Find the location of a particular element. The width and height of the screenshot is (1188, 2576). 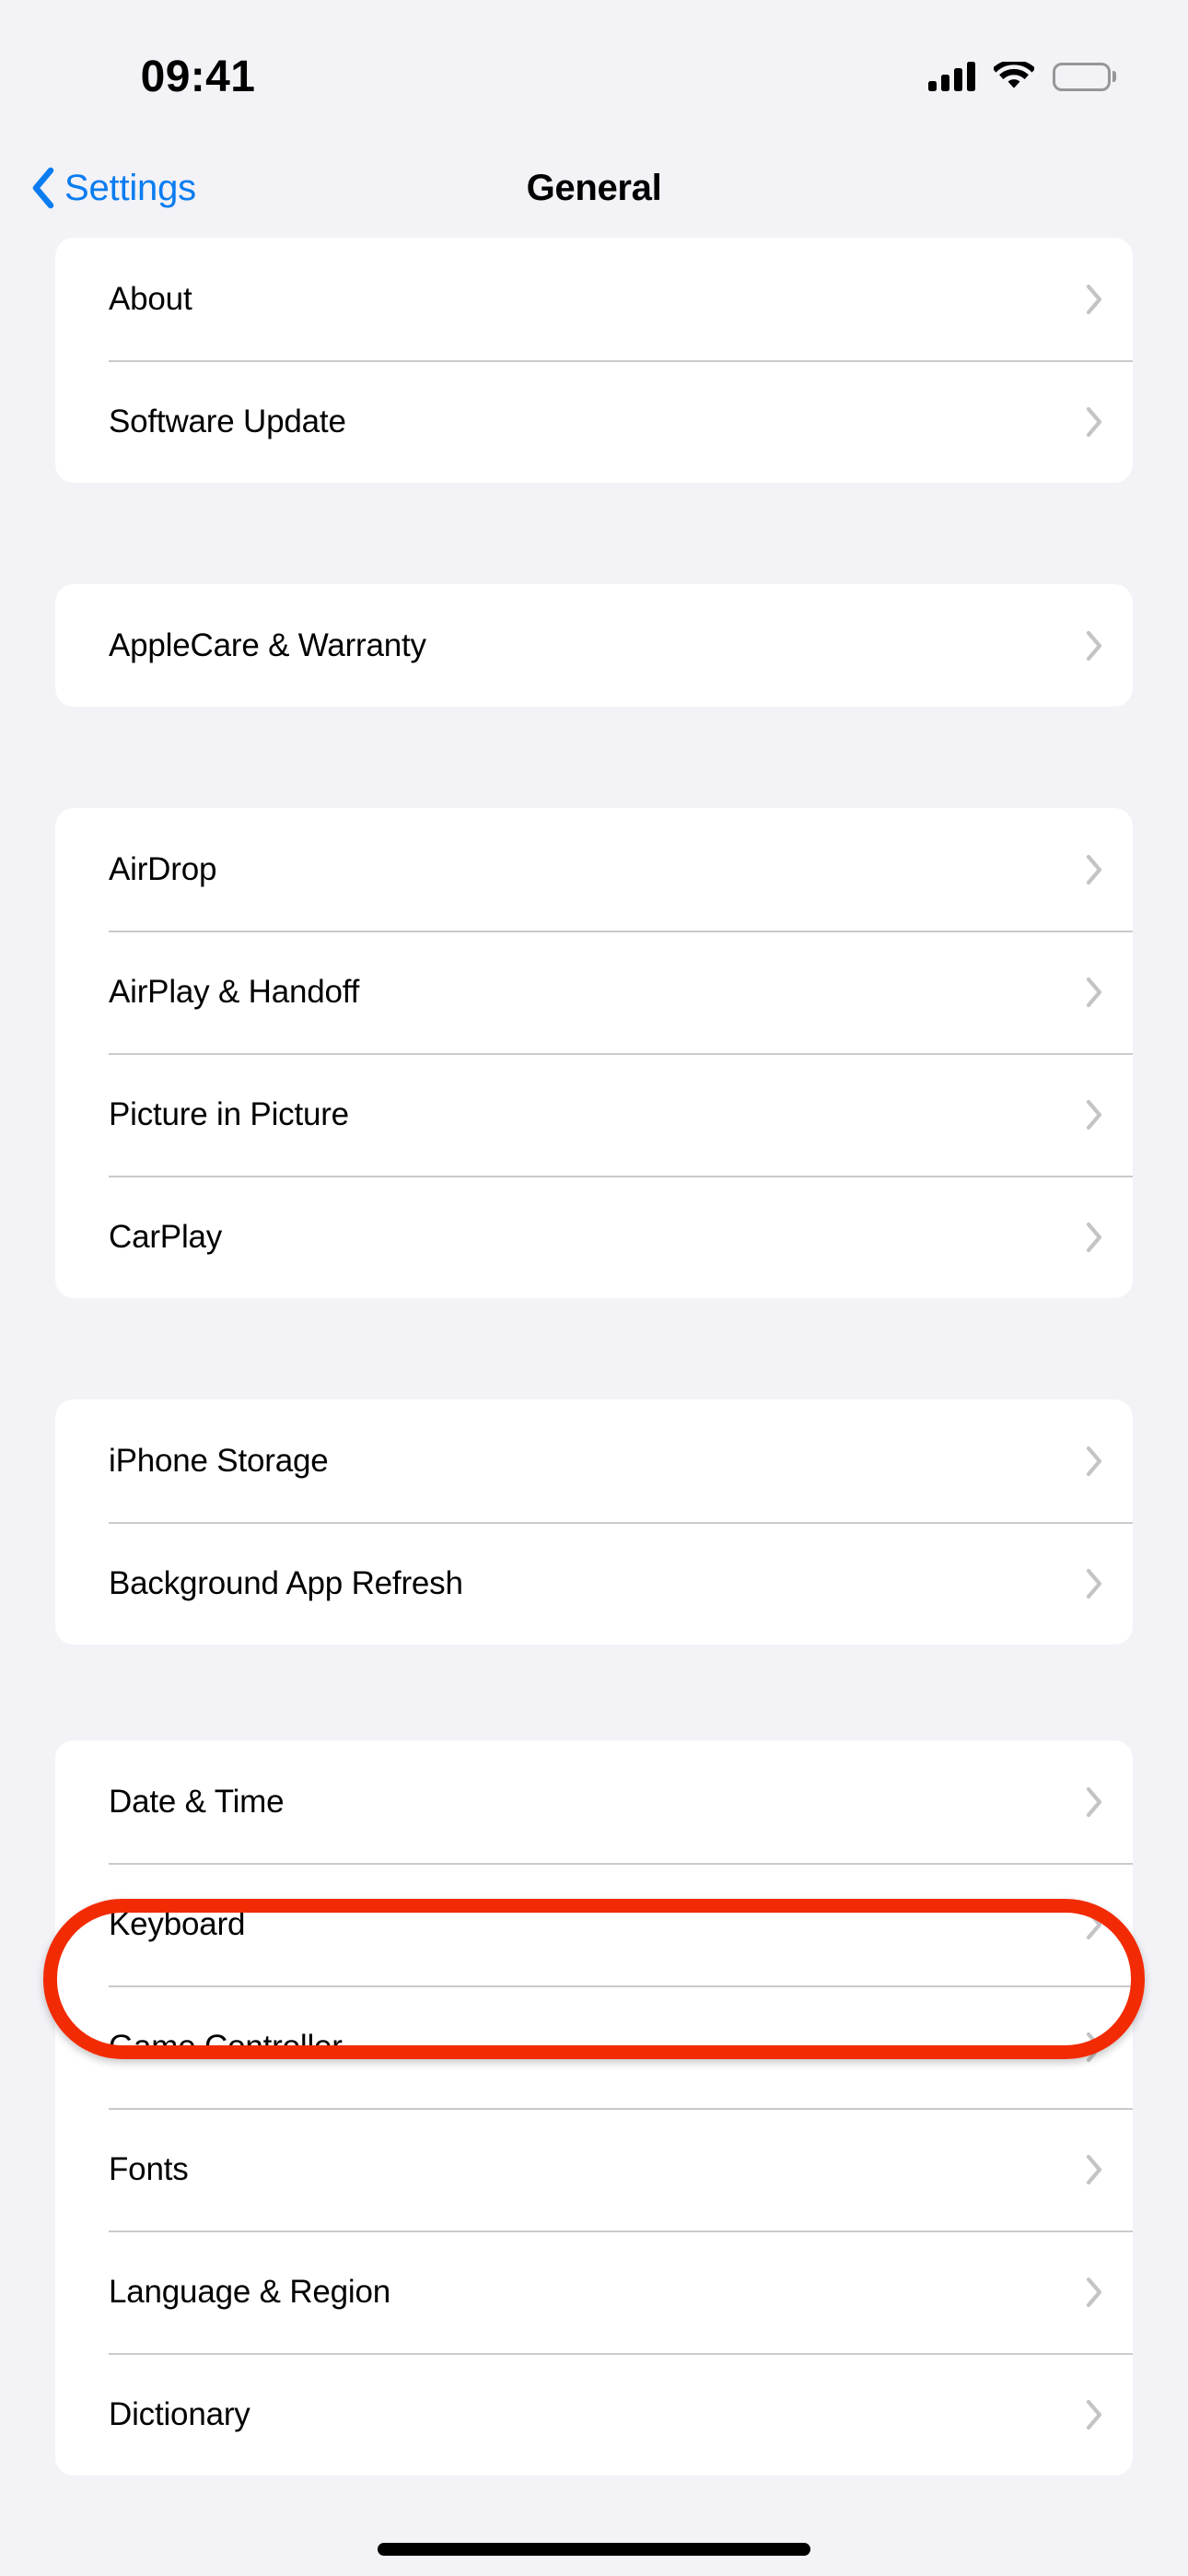

wifi-icon is located at coordinates (1013, 76).